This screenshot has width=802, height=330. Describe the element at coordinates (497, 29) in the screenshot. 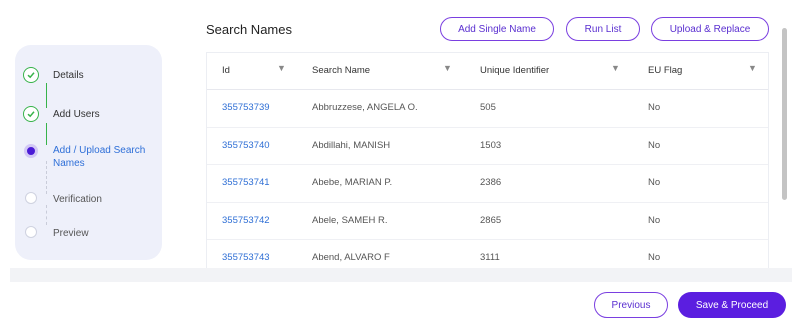

I see `add-single-name-button: Add Single Name` at that location.